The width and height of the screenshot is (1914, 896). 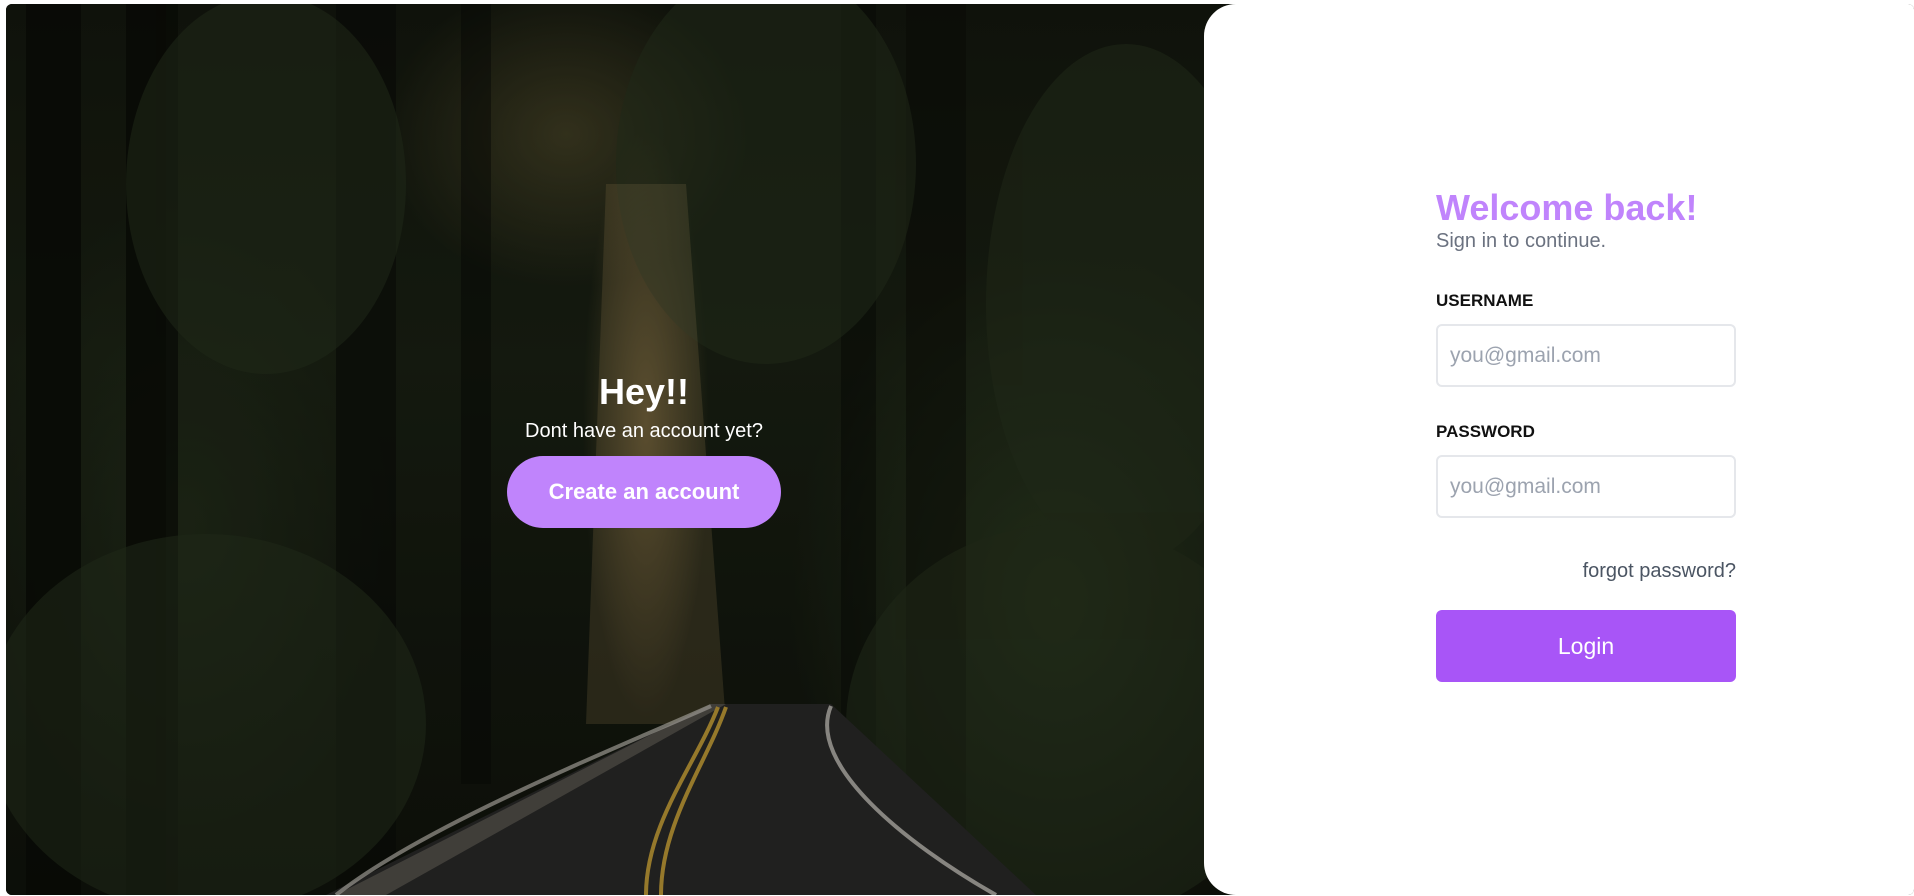 What do you see at coordinates (1586, 486) in the screenshot?
I see `password-input` at bounding box center [1586, 486].